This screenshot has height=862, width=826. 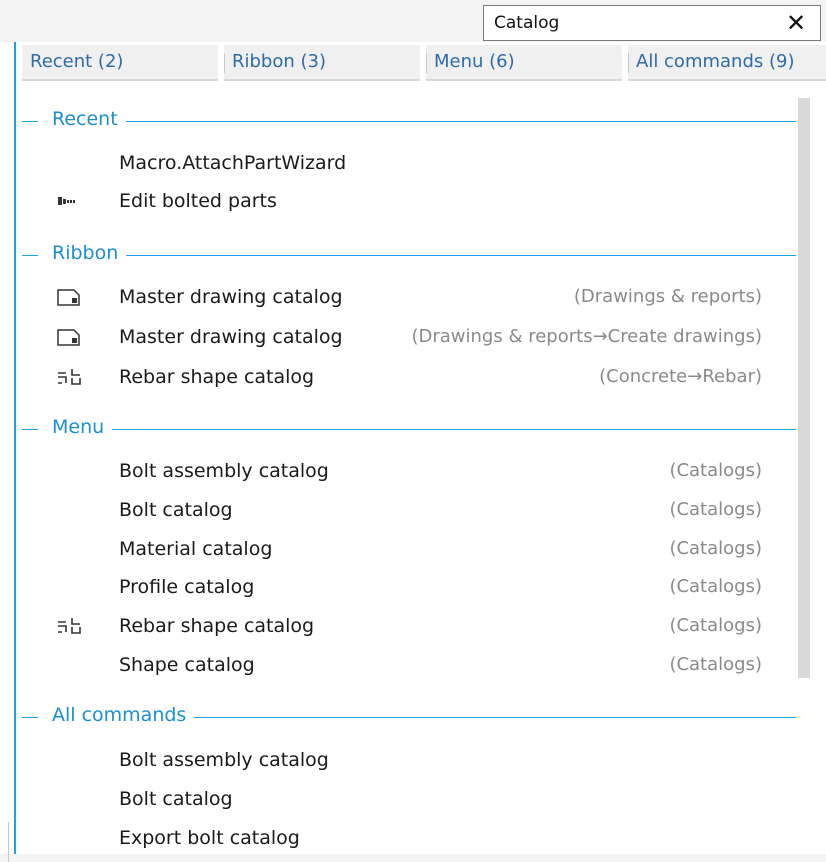 I want to click on list-item: Edit bolted parts, so click(x=396, y=201).